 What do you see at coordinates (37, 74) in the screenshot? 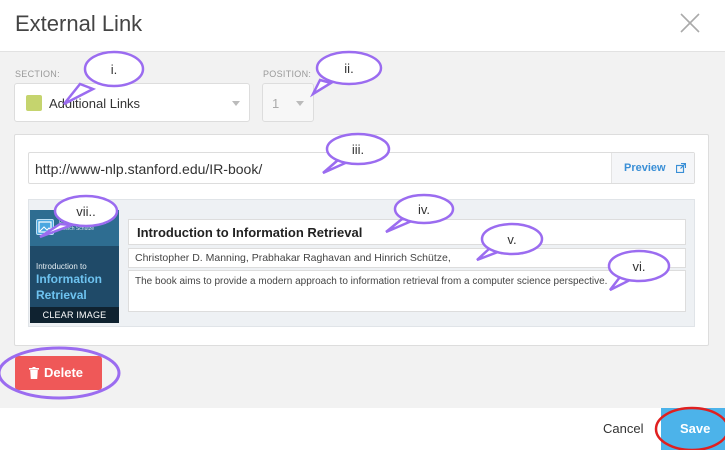
I see `section-label: SECTION:` at bounding box center [37, 74].